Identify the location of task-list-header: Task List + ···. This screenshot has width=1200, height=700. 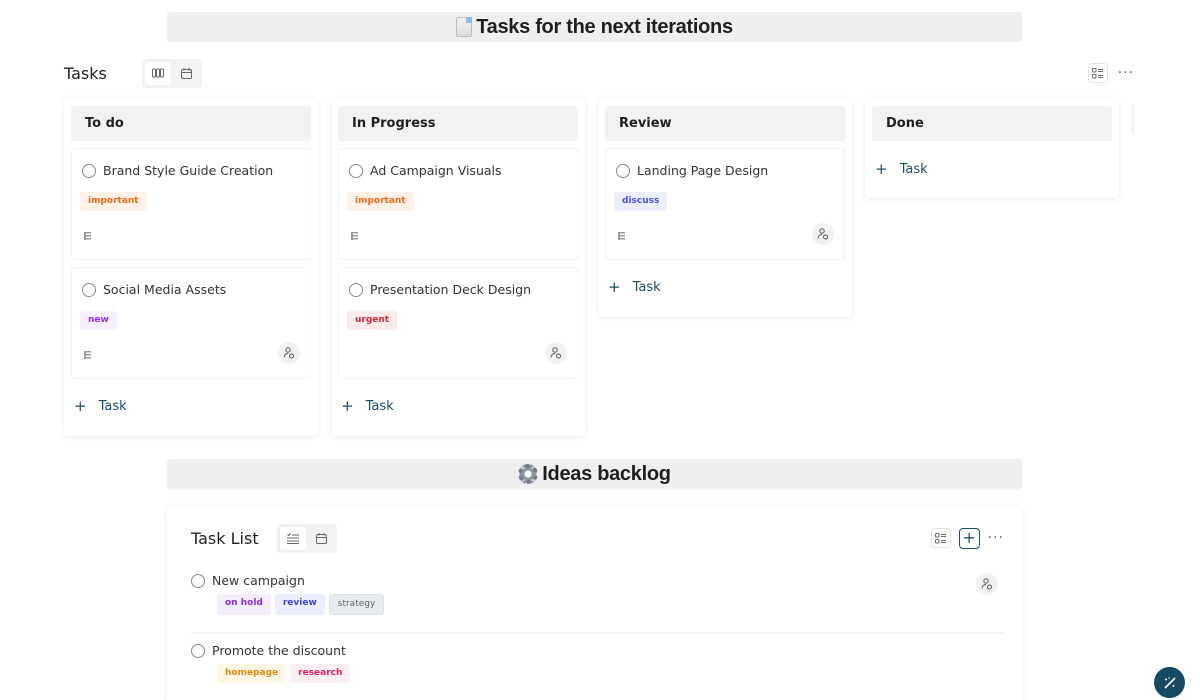
(597, 538).